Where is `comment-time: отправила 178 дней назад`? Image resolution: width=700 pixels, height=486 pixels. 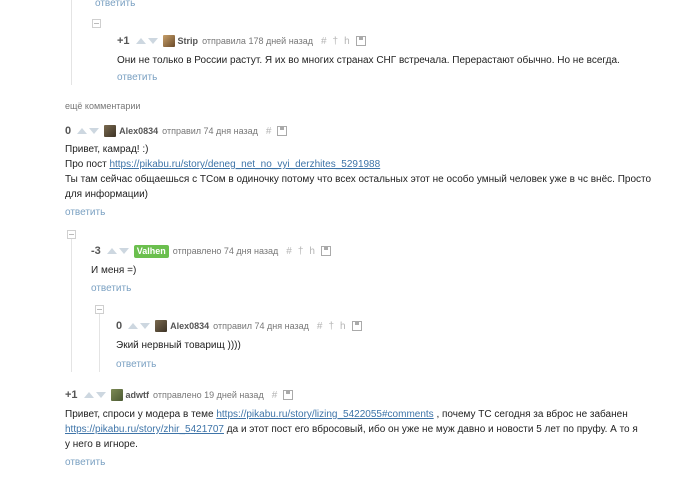
comment-time: отправила 178 дней назад is located at coordinates (257, 41).